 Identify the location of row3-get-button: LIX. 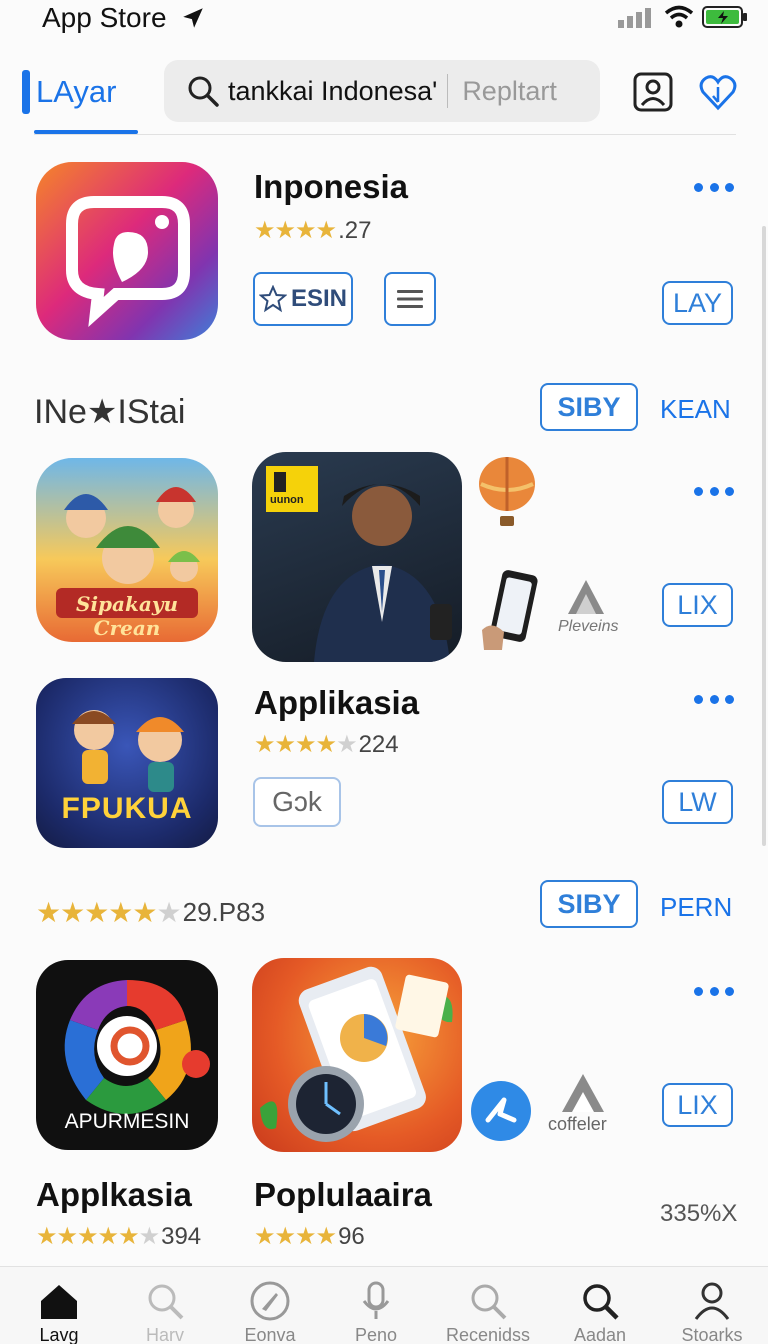
(697, 1105).